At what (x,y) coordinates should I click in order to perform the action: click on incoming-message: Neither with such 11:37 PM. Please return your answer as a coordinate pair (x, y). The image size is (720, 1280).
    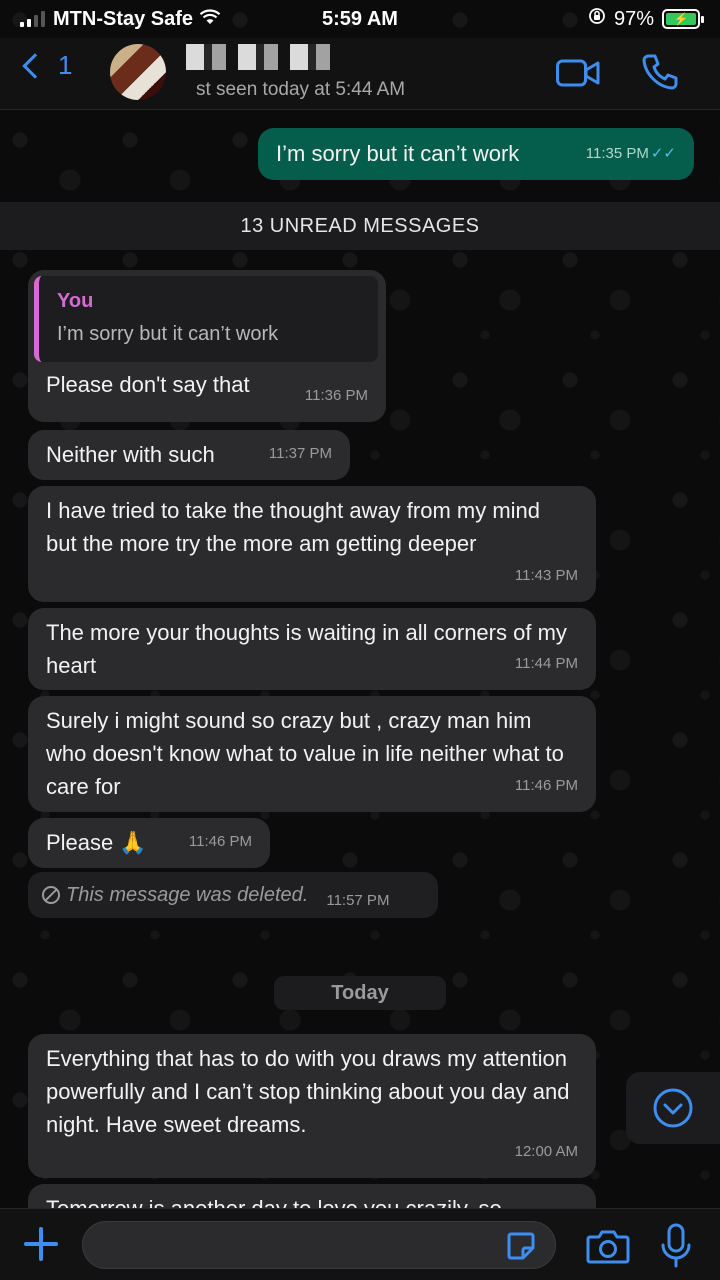
    Looking at the image, I should click on (189, 455).